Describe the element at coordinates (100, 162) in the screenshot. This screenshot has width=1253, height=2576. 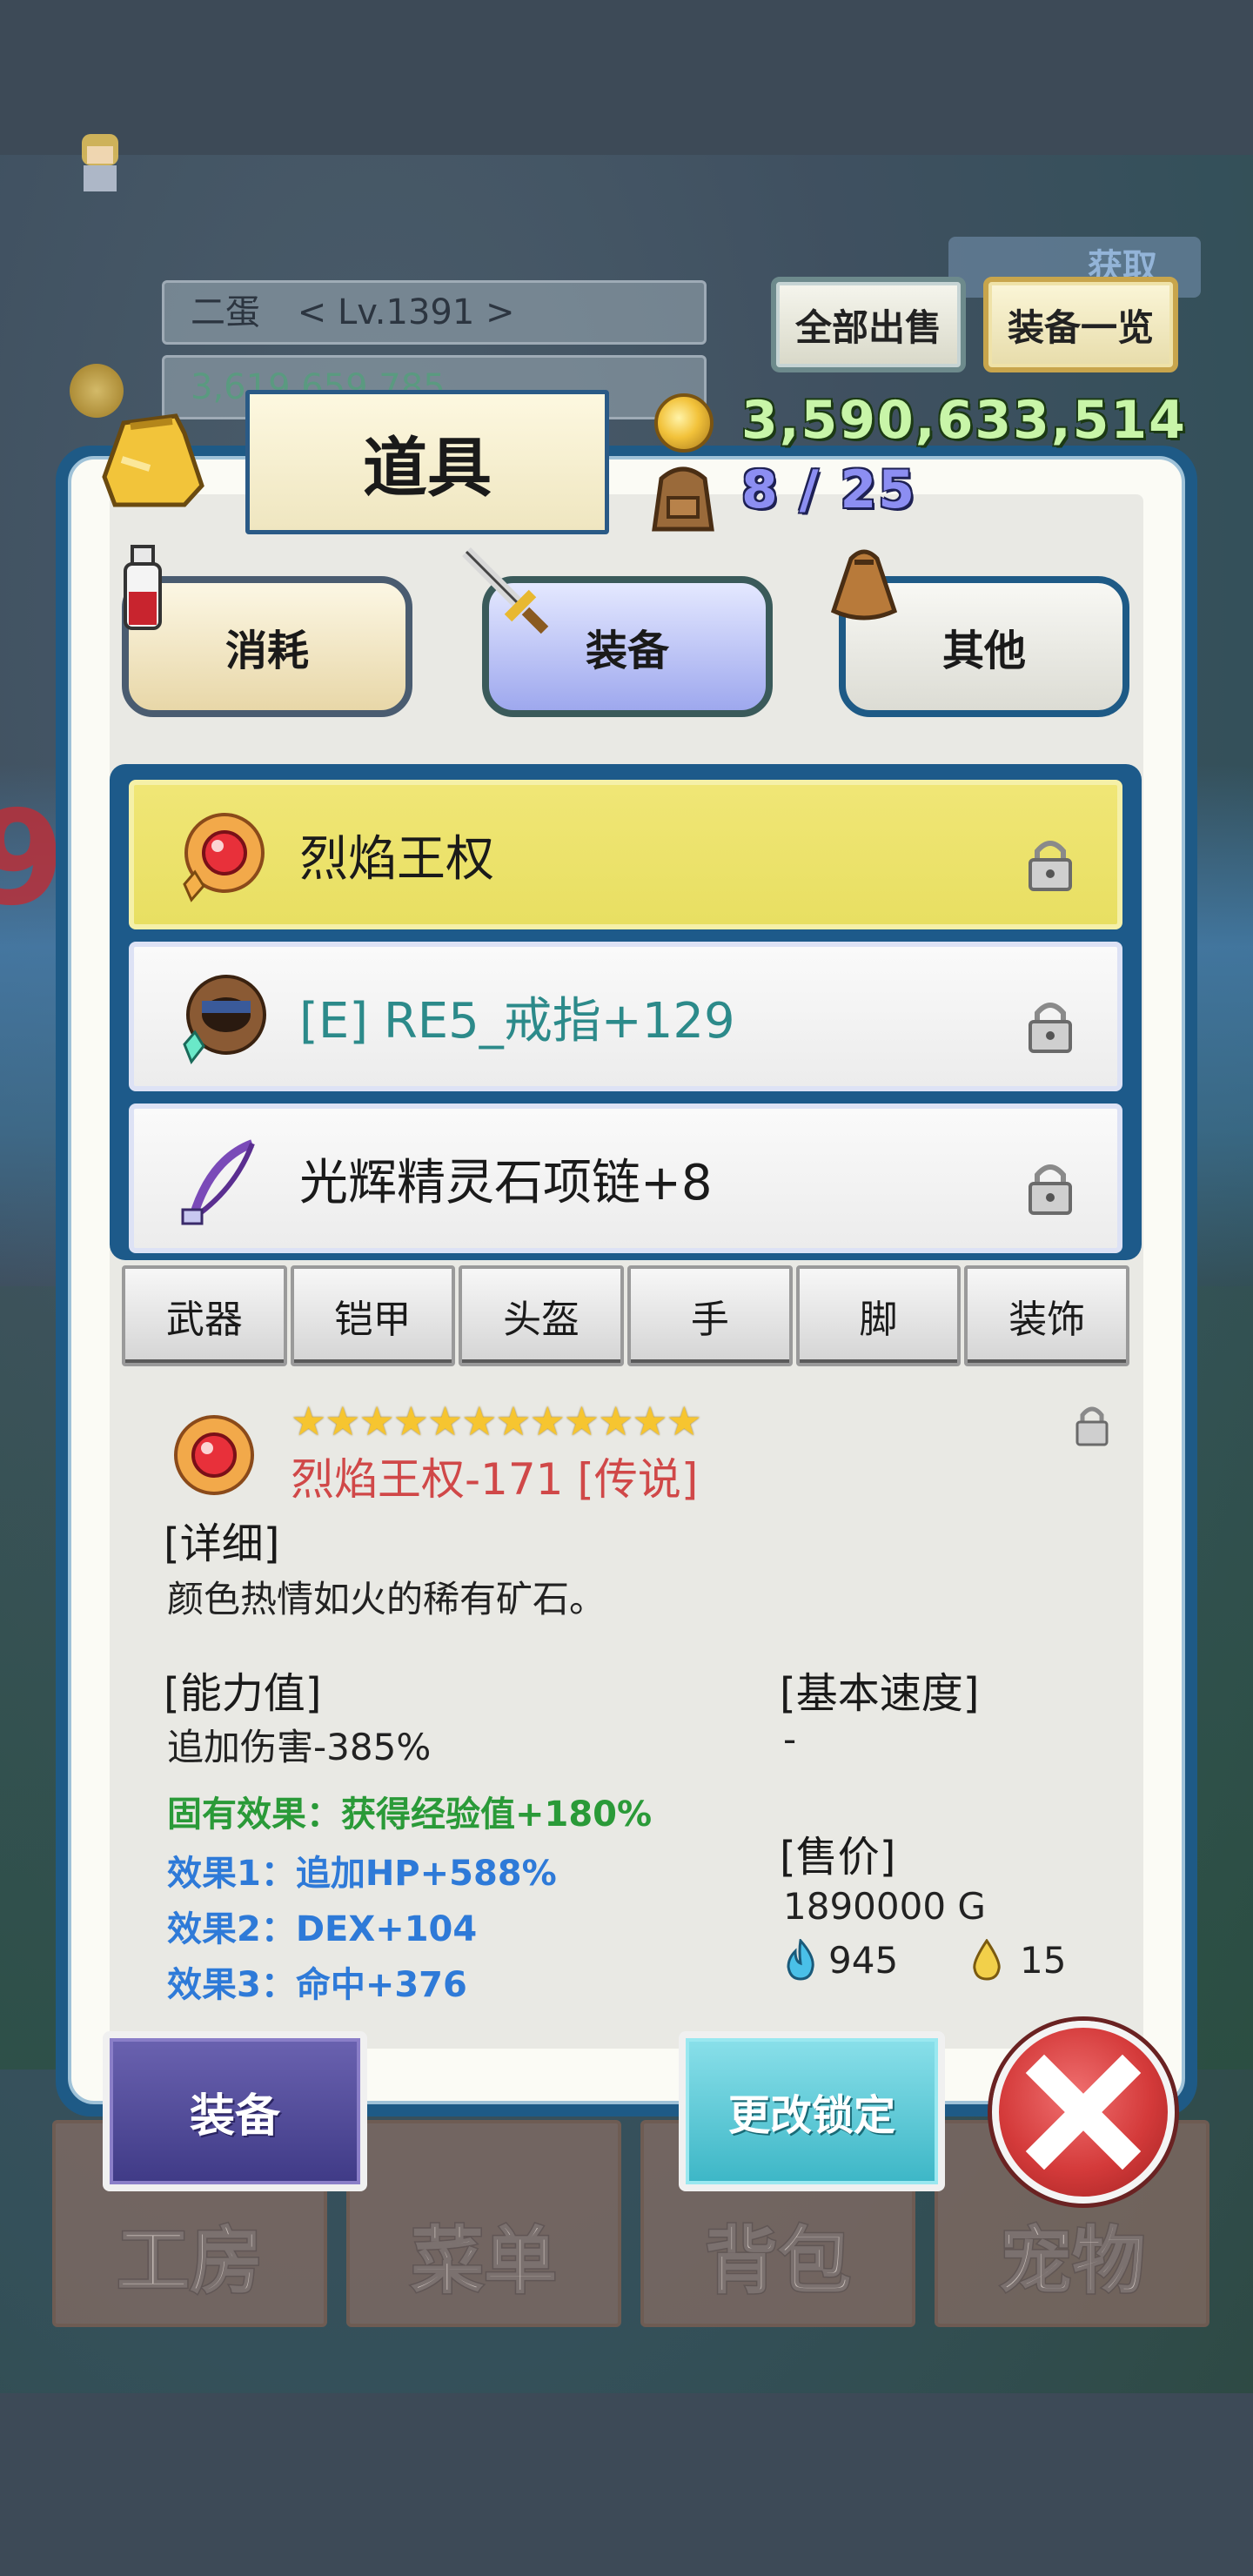
I see `player-avatar-icon` at that location.